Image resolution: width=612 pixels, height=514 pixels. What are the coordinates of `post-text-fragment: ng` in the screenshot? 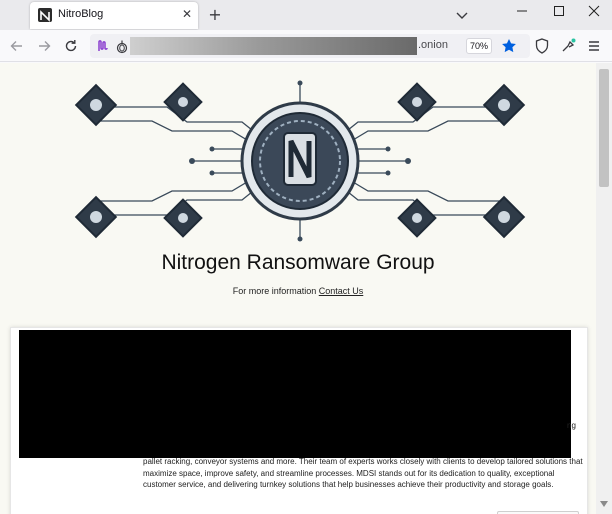 It's located at (571, 425).